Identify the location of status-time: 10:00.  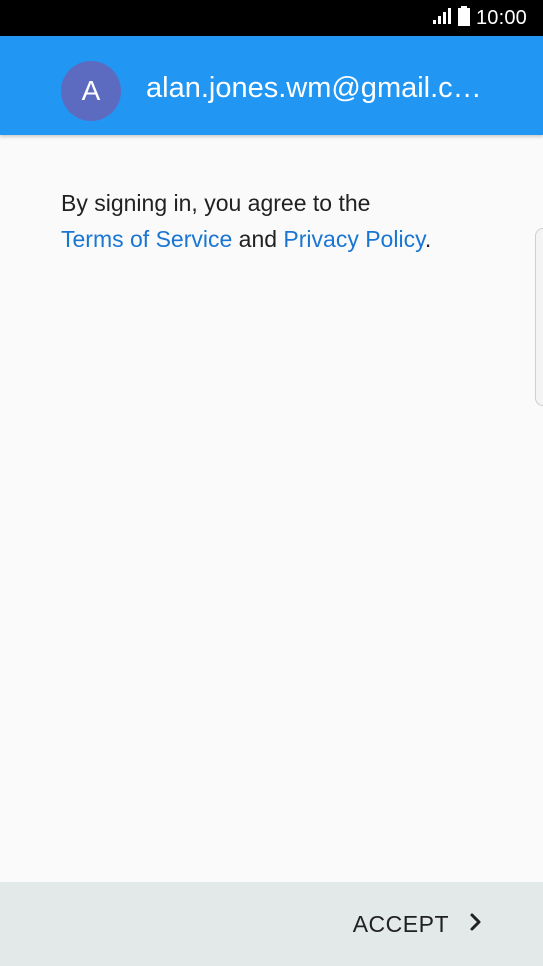
(501, 17).